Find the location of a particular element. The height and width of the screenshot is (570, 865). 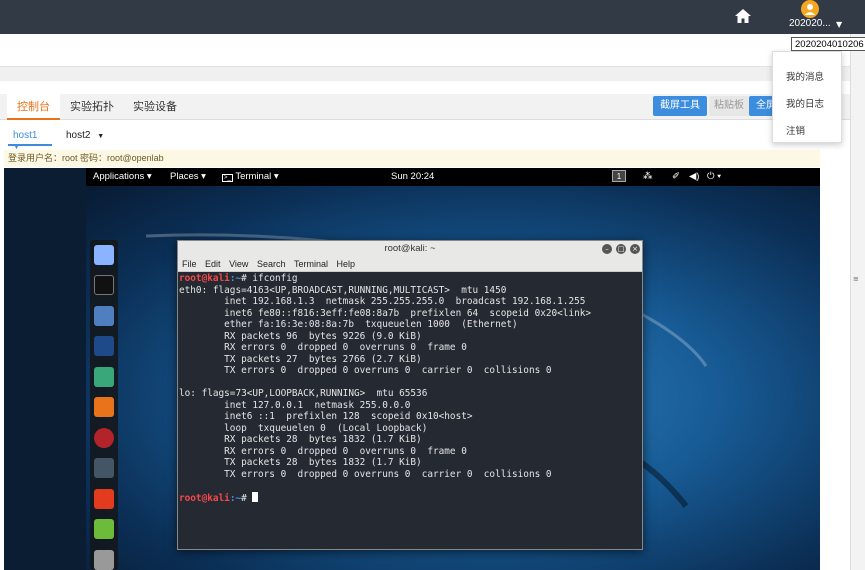

clock: Sun 20:24 is located at coordinates (412, 176).